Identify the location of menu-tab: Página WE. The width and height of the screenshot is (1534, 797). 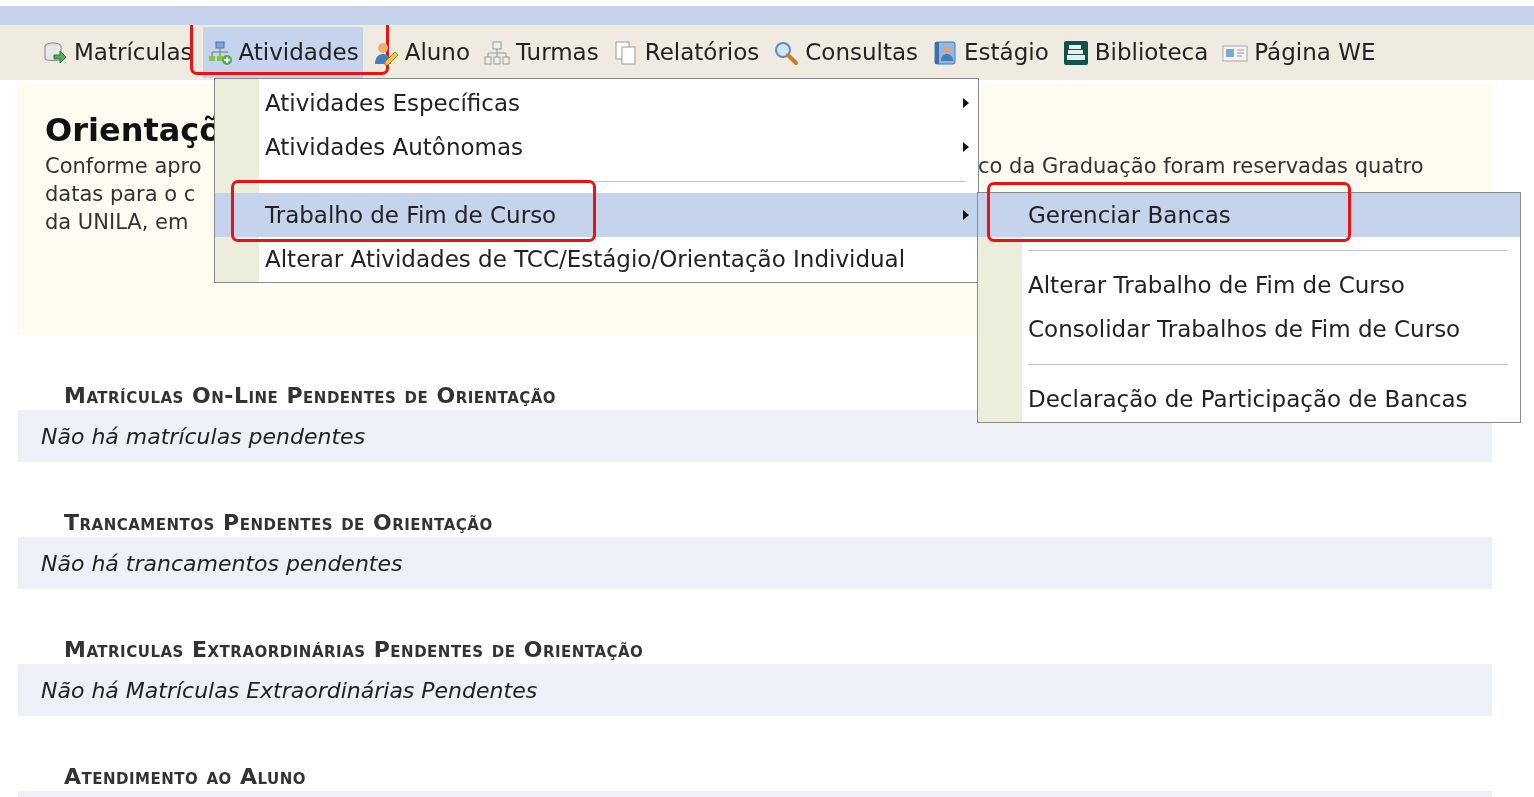
(1299, 52).